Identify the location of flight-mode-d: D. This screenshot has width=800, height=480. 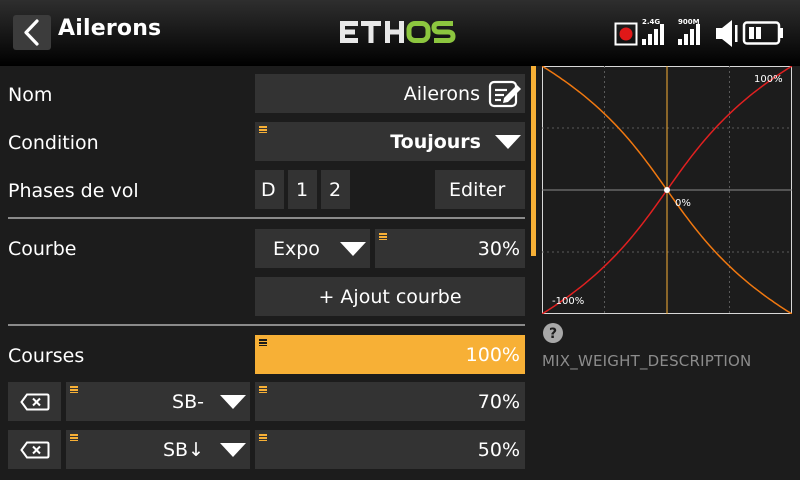
(269, 189).